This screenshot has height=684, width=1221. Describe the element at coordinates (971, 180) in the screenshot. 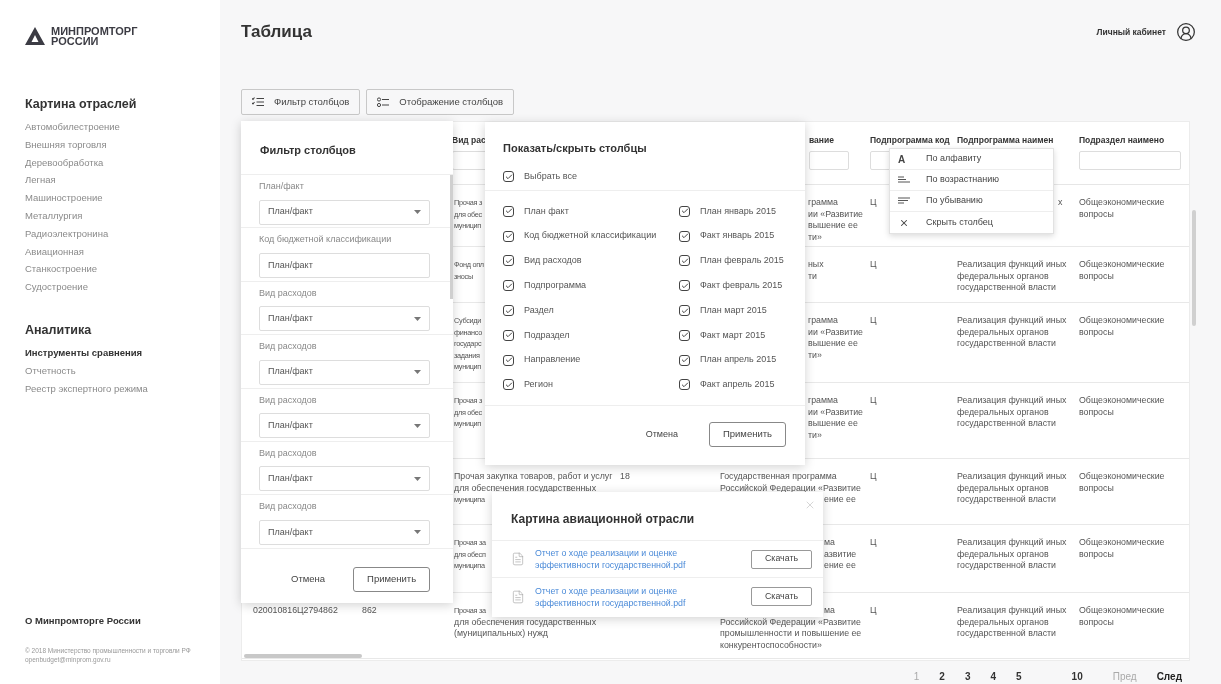

I see `menu-item: По возрастнанию` at that location.